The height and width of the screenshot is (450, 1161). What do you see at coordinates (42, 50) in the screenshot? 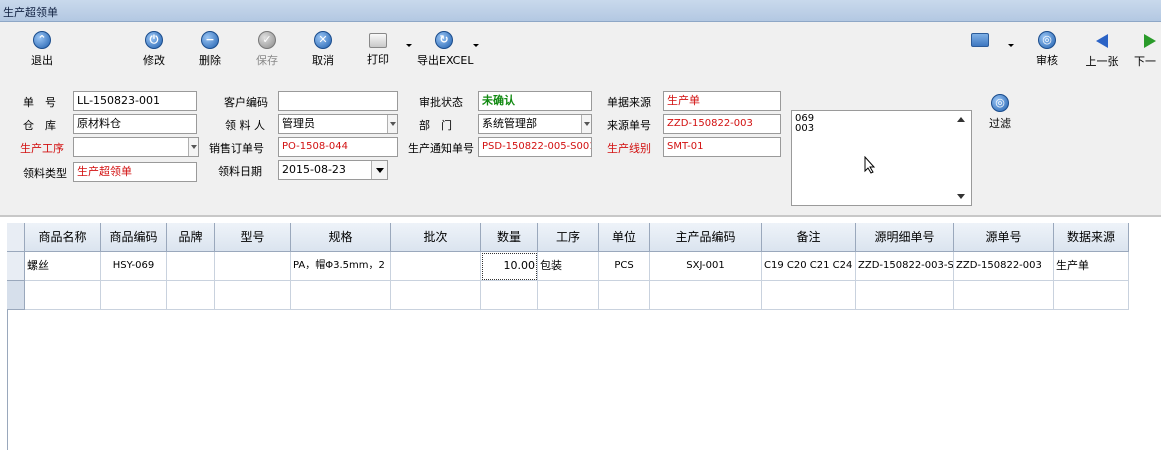
I see `exit-button: ⌃ 退出` at bounding box center [42, 50].